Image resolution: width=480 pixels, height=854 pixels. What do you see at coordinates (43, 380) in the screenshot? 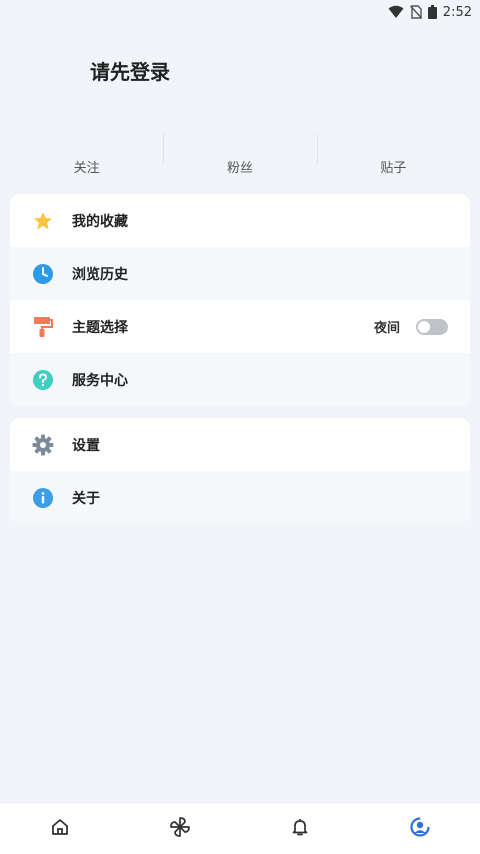
I see `help-icon` at bounding box center [43, 380].